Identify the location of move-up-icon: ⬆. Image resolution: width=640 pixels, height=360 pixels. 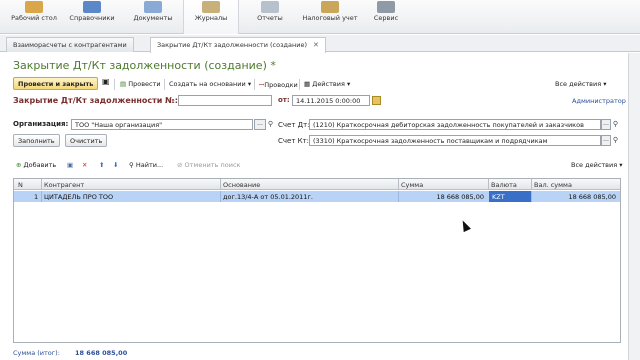
(101, 165).